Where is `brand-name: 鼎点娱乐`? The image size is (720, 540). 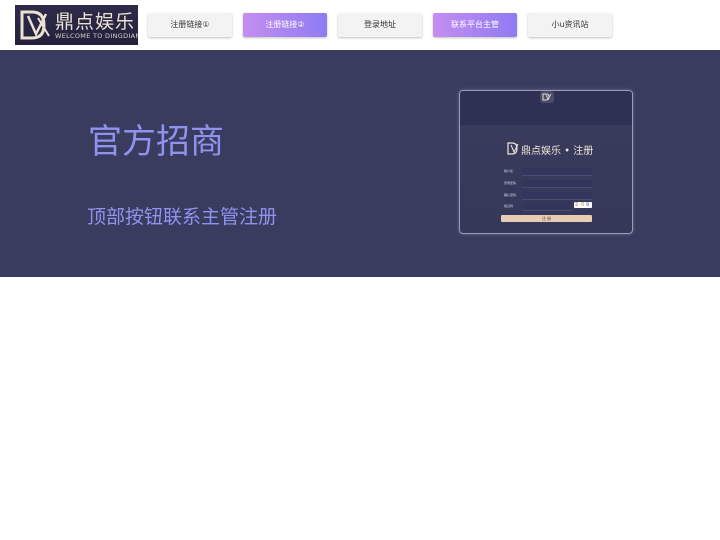 brand-name: 鼎点娱乐 is located at coordinates (95, 22).